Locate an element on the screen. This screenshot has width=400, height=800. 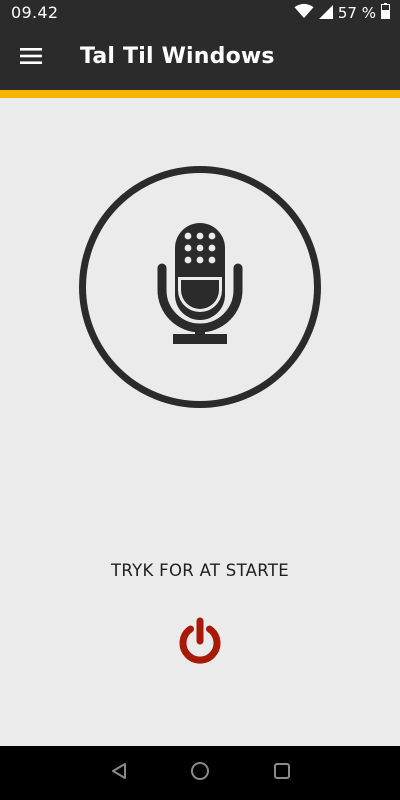
battery-percent: 57 % is located at coordinates (356, 13).